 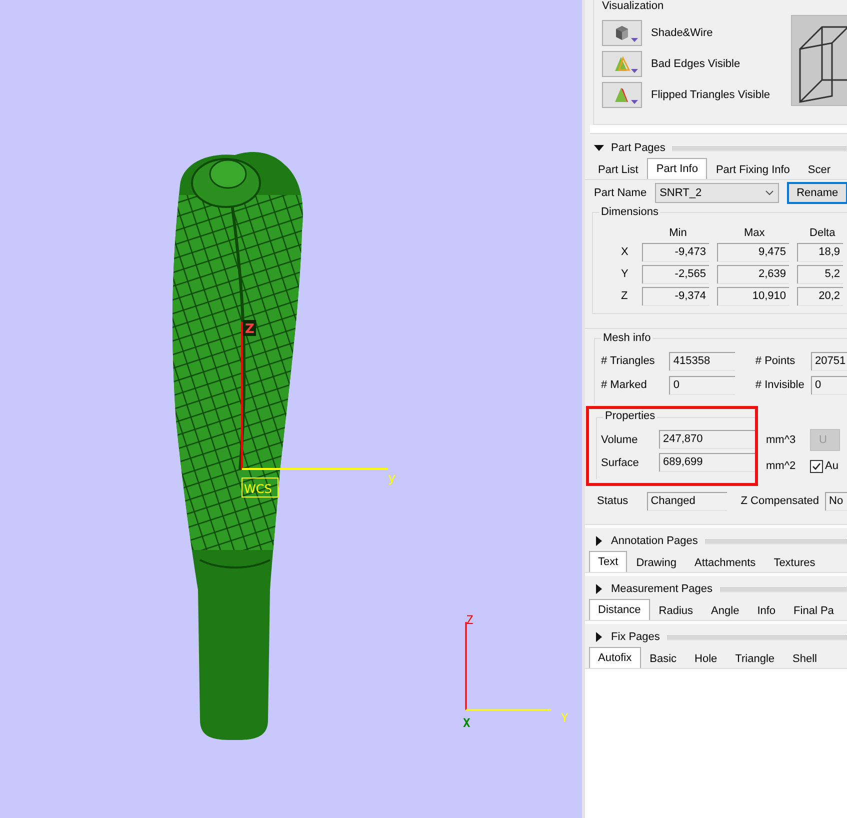 What do you see at coordinates (781, 466) in the screenshot?
I see `unit-label: mm^2` at bounding box center [781, 466].